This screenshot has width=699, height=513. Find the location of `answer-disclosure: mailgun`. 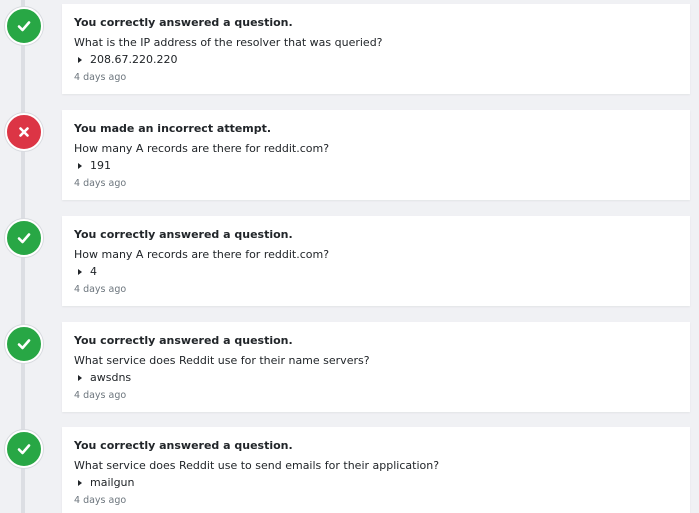

answer-disclosure: mailgun is located at coordinates (376, 482).